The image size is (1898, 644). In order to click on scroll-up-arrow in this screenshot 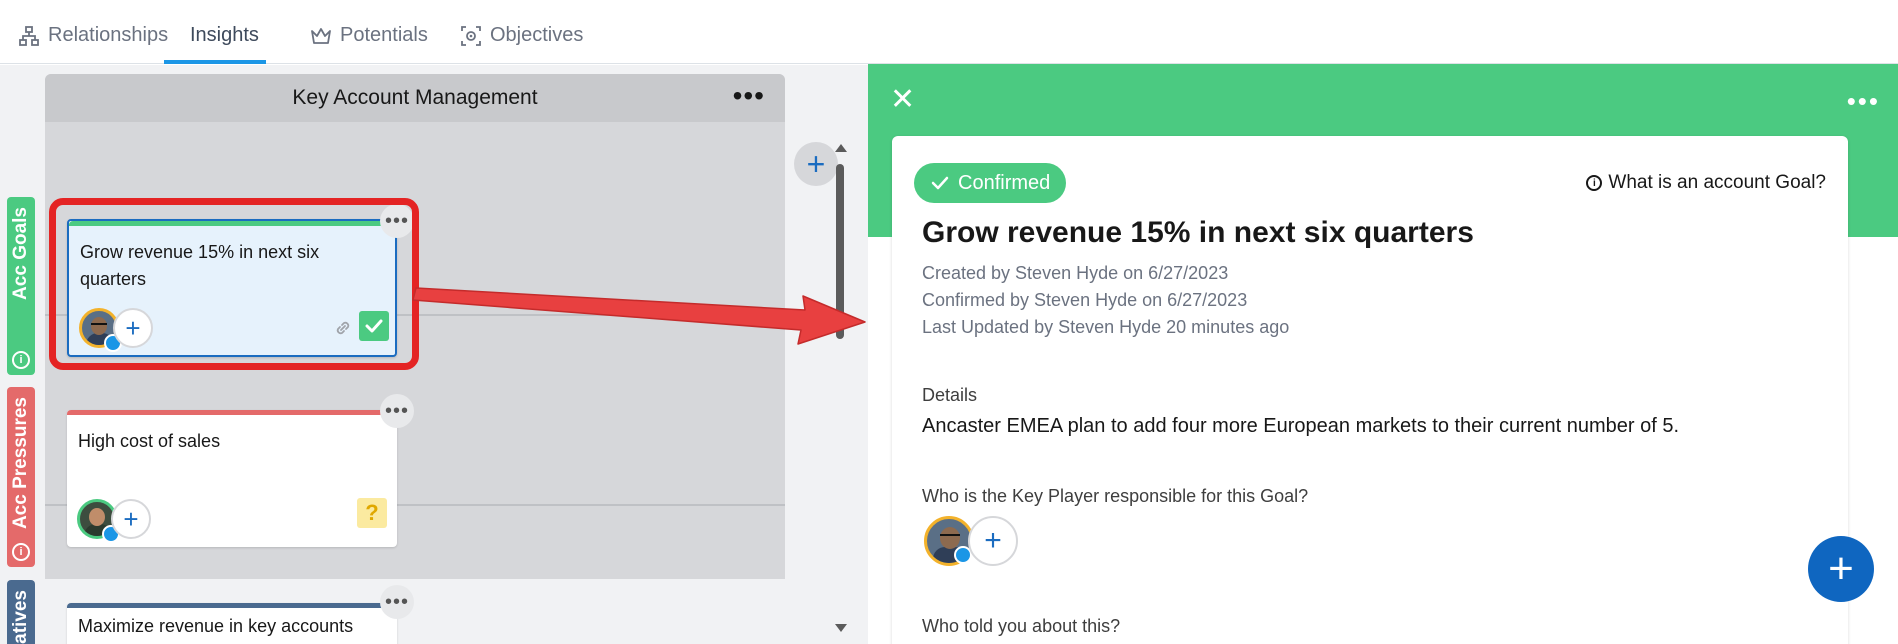, I will do `click(841, 148)`.